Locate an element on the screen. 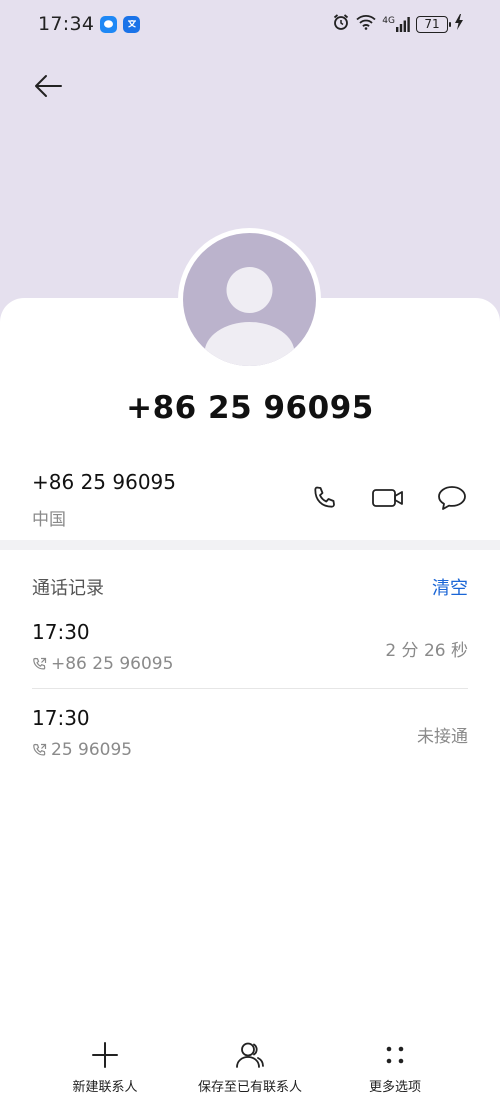  default-person-avatar-icon is located at coordinates (249, 316).